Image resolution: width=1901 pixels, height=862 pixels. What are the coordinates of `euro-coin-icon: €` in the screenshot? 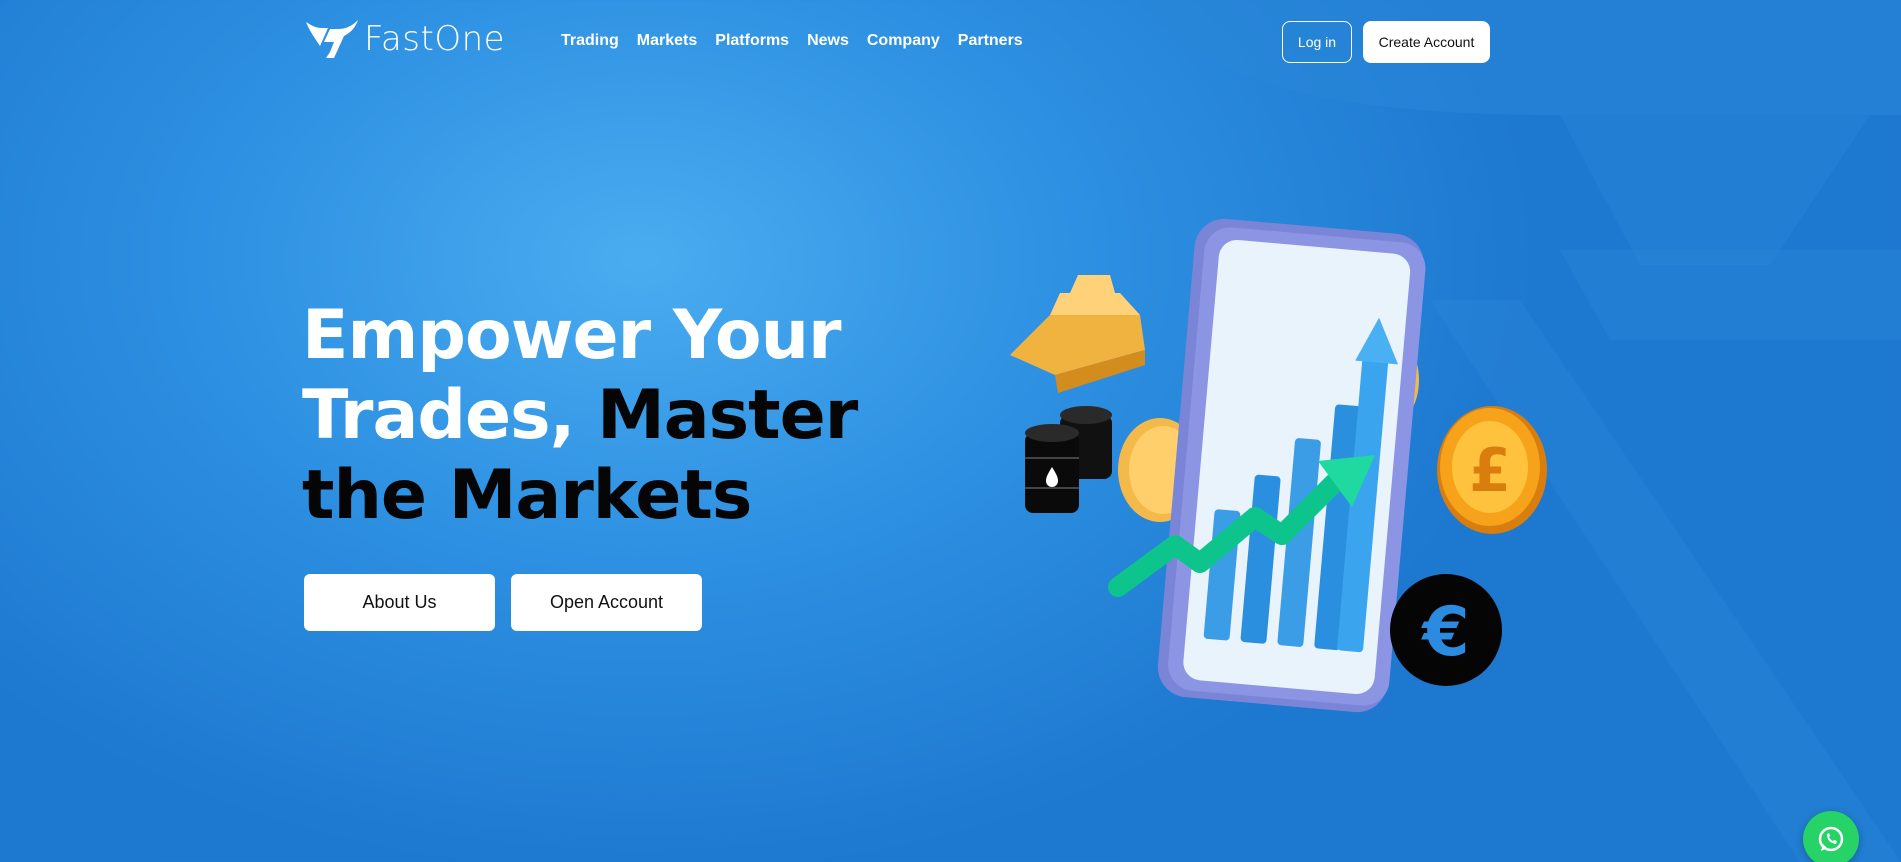 It's located at (1446, 630).